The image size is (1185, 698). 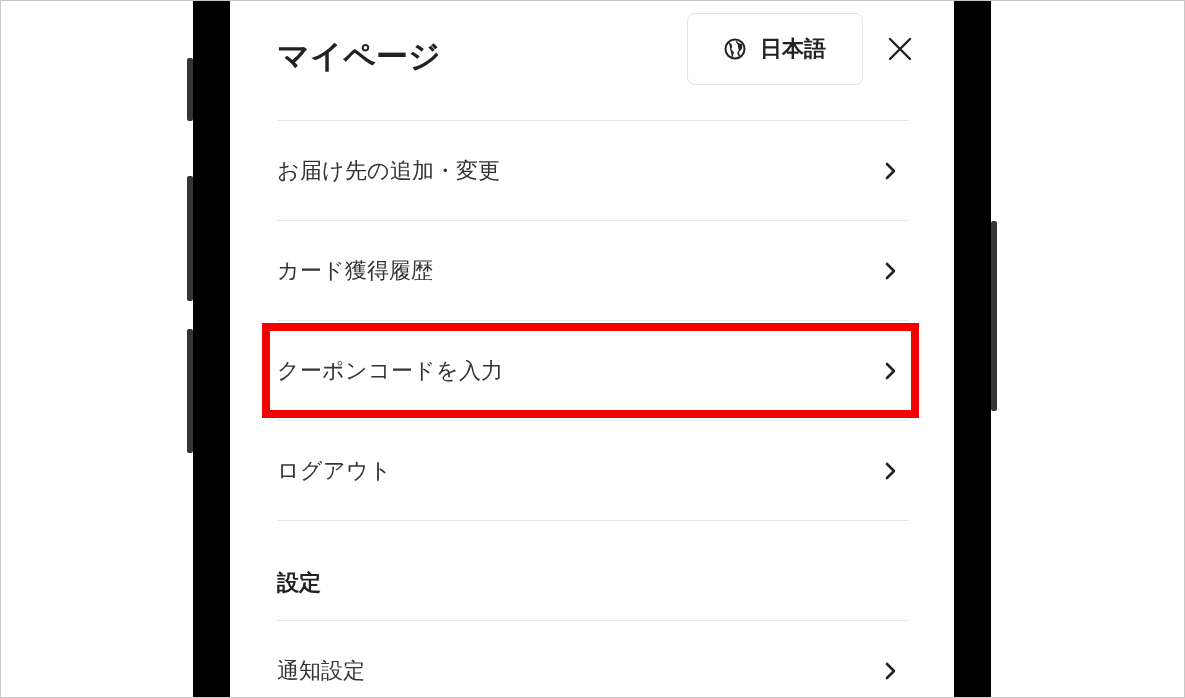 I want to click on globe-icon, so click(x=735, y=48).